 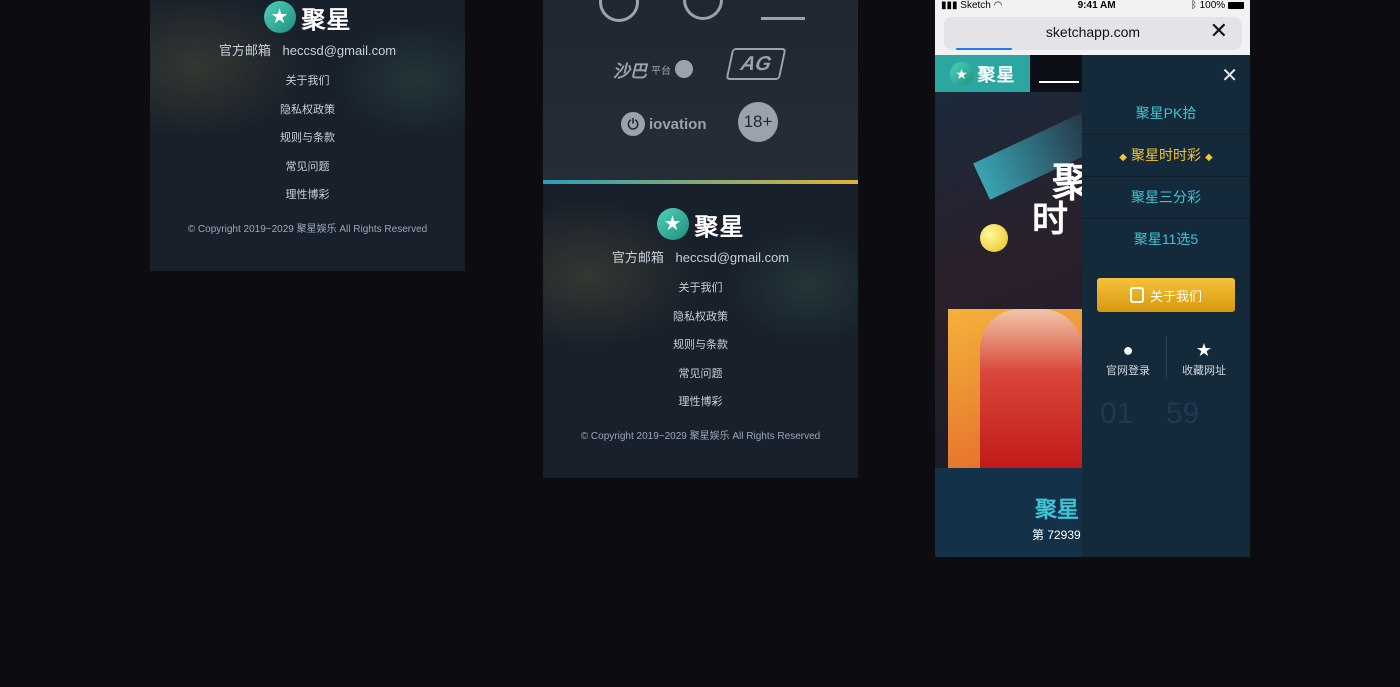 I want to click on power-icon: ⏻, so click(x=633, y=124).